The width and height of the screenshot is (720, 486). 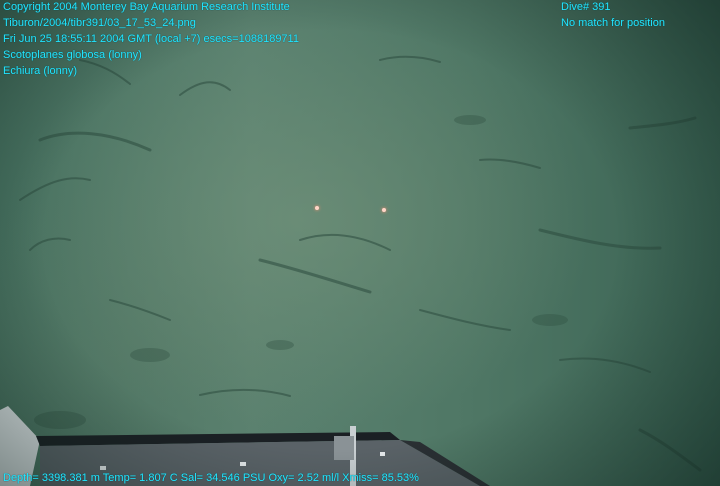 I want to click on species-label-1: Scotoplanes globosa (lonny), so click(x=72, y=55).